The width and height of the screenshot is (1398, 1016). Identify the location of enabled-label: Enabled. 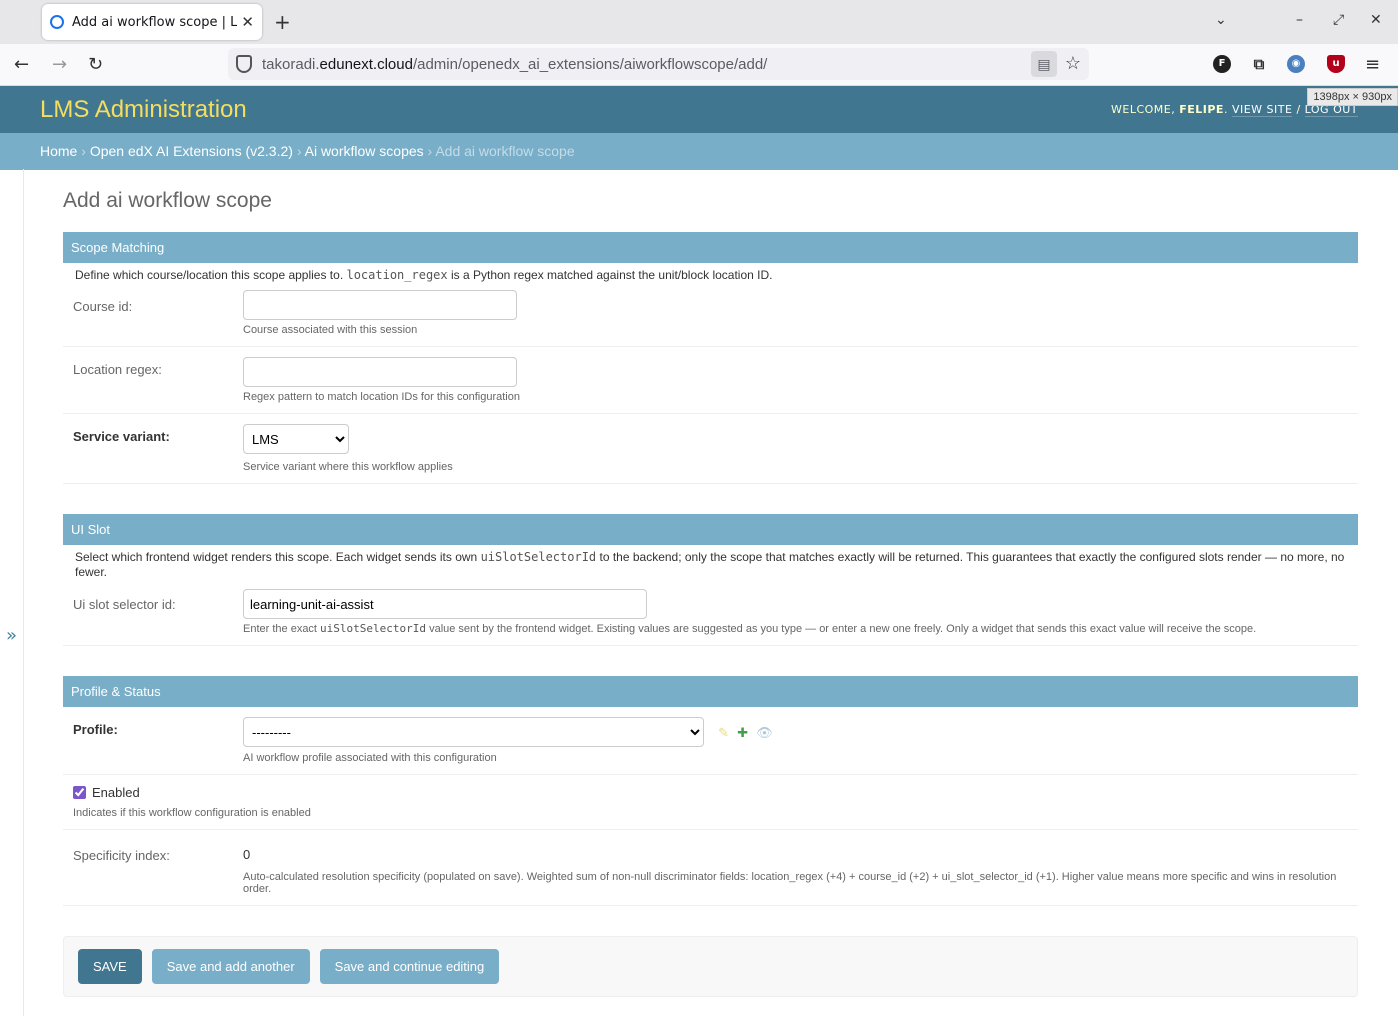
(116, 792).